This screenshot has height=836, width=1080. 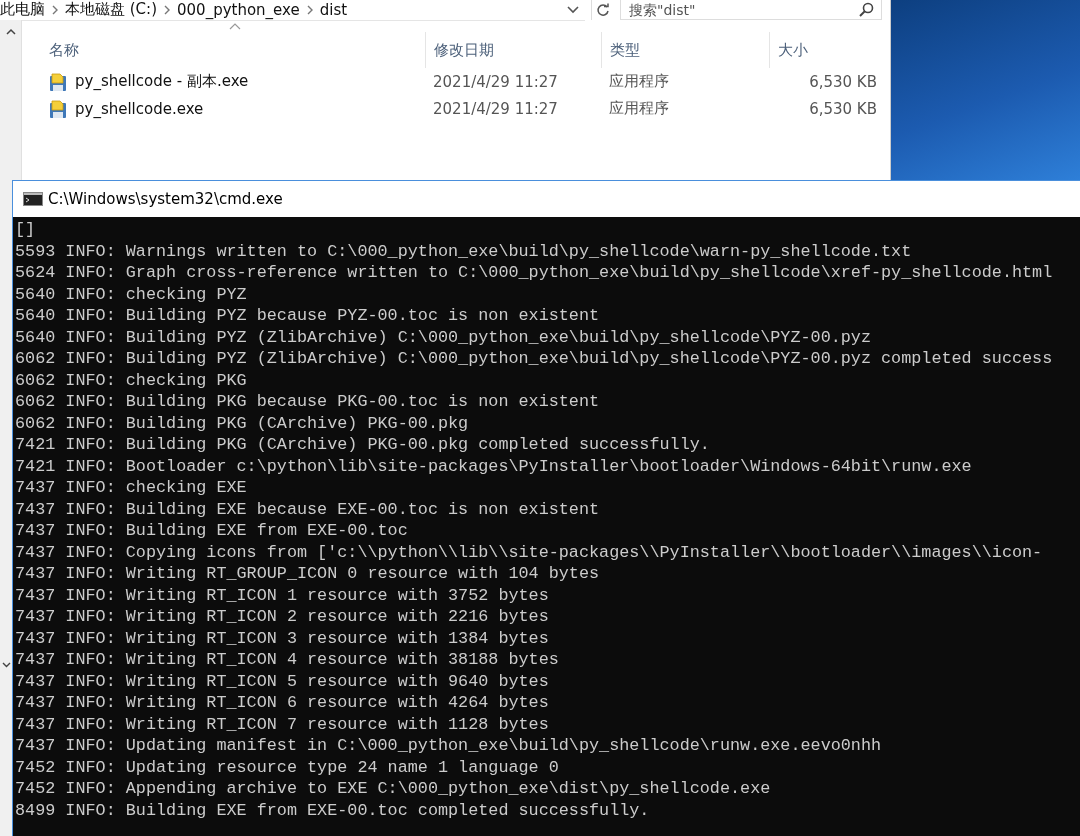 I want to click on breadcrumb-item: 000_python_exe, so click(x=238, y=9).